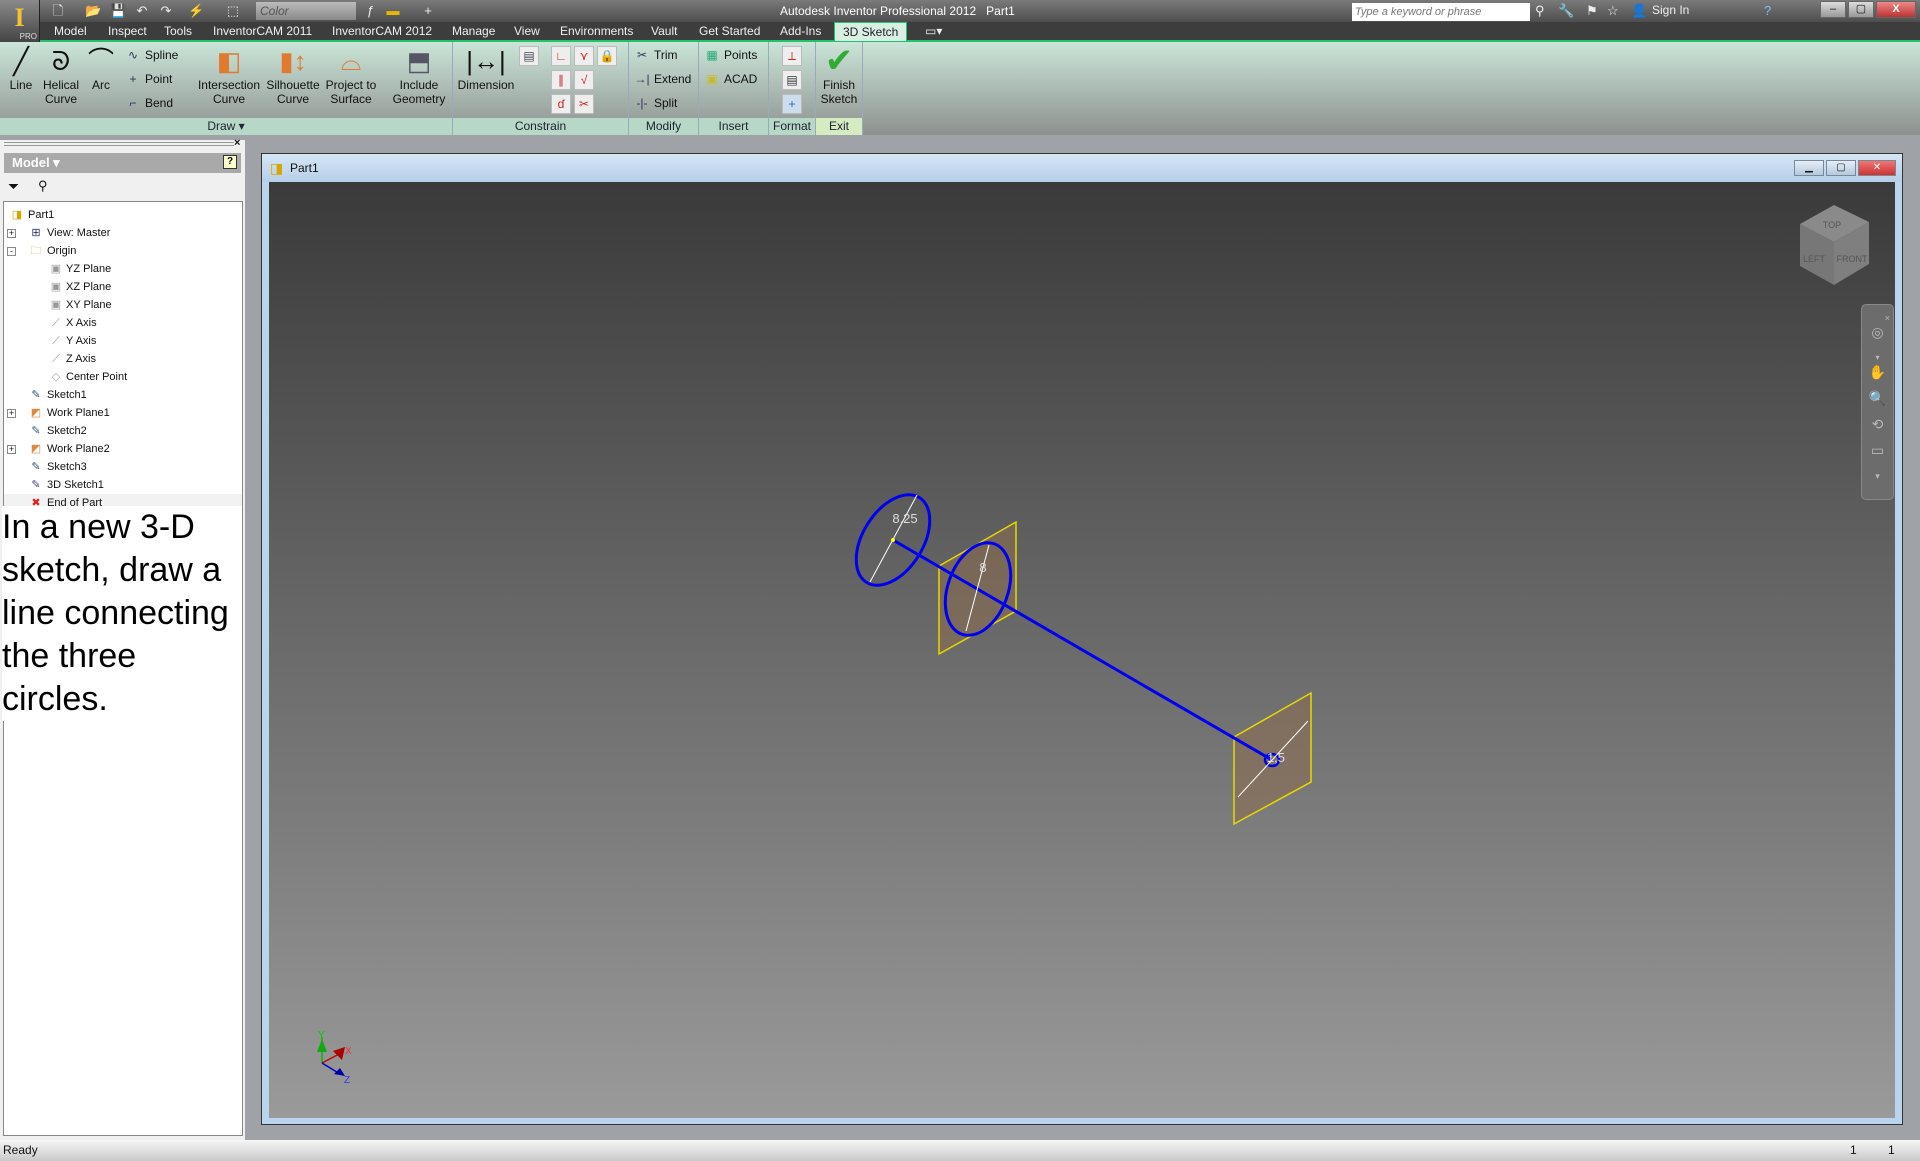 This screenshot has width=1920, height=1161. What do you see at coordinates (148, 79) in the screenshot?
I see `point-button: + Point` at bounding box center [148, 79].